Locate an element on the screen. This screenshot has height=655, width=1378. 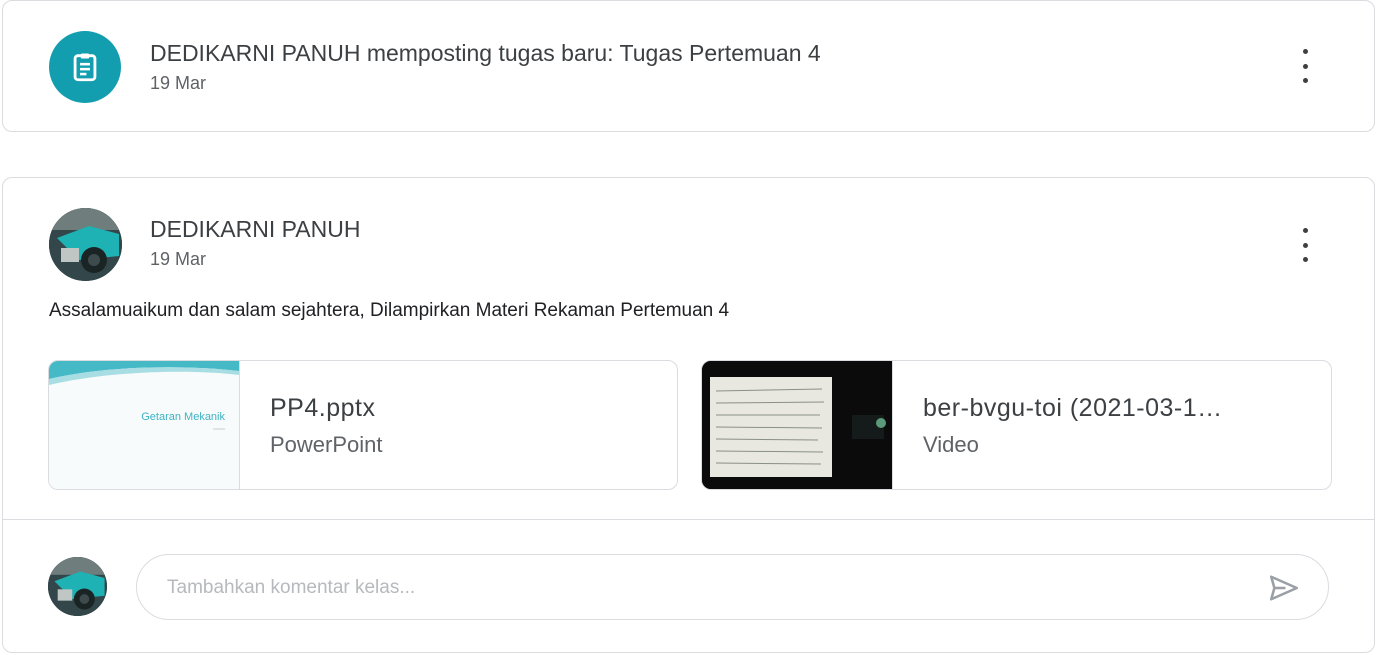
author-avatar is located at coordinates (85, 244).